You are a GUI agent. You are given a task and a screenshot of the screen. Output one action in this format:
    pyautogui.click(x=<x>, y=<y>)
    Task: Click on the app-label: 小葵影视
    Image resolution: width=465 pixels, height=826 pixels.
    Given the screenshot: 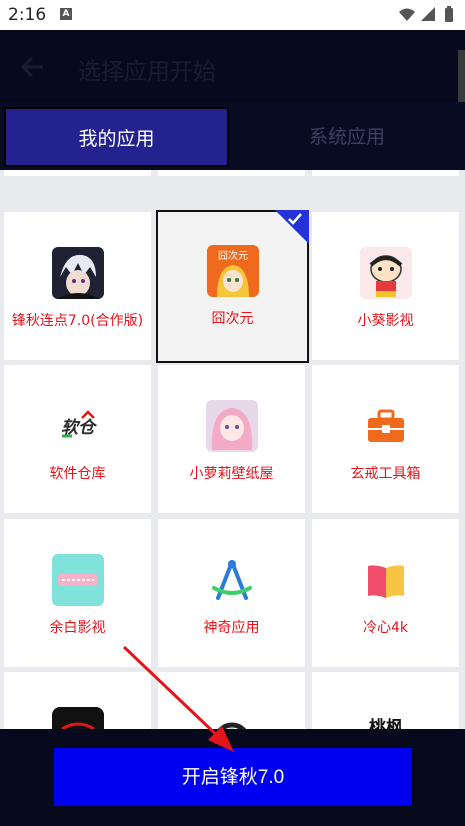 What is the action you would take?
    pyautogui.click(x=385, y=321)
    